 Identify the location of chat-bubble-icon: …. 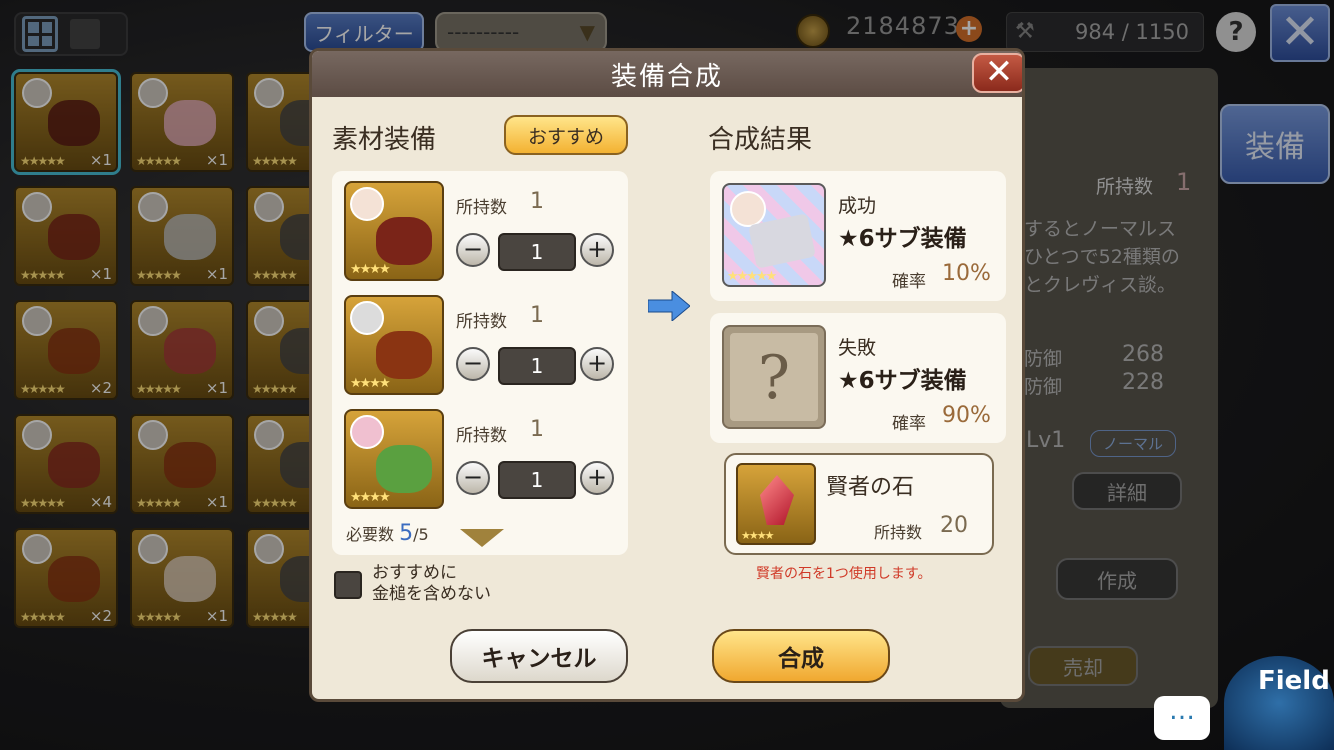
(1182, 718).